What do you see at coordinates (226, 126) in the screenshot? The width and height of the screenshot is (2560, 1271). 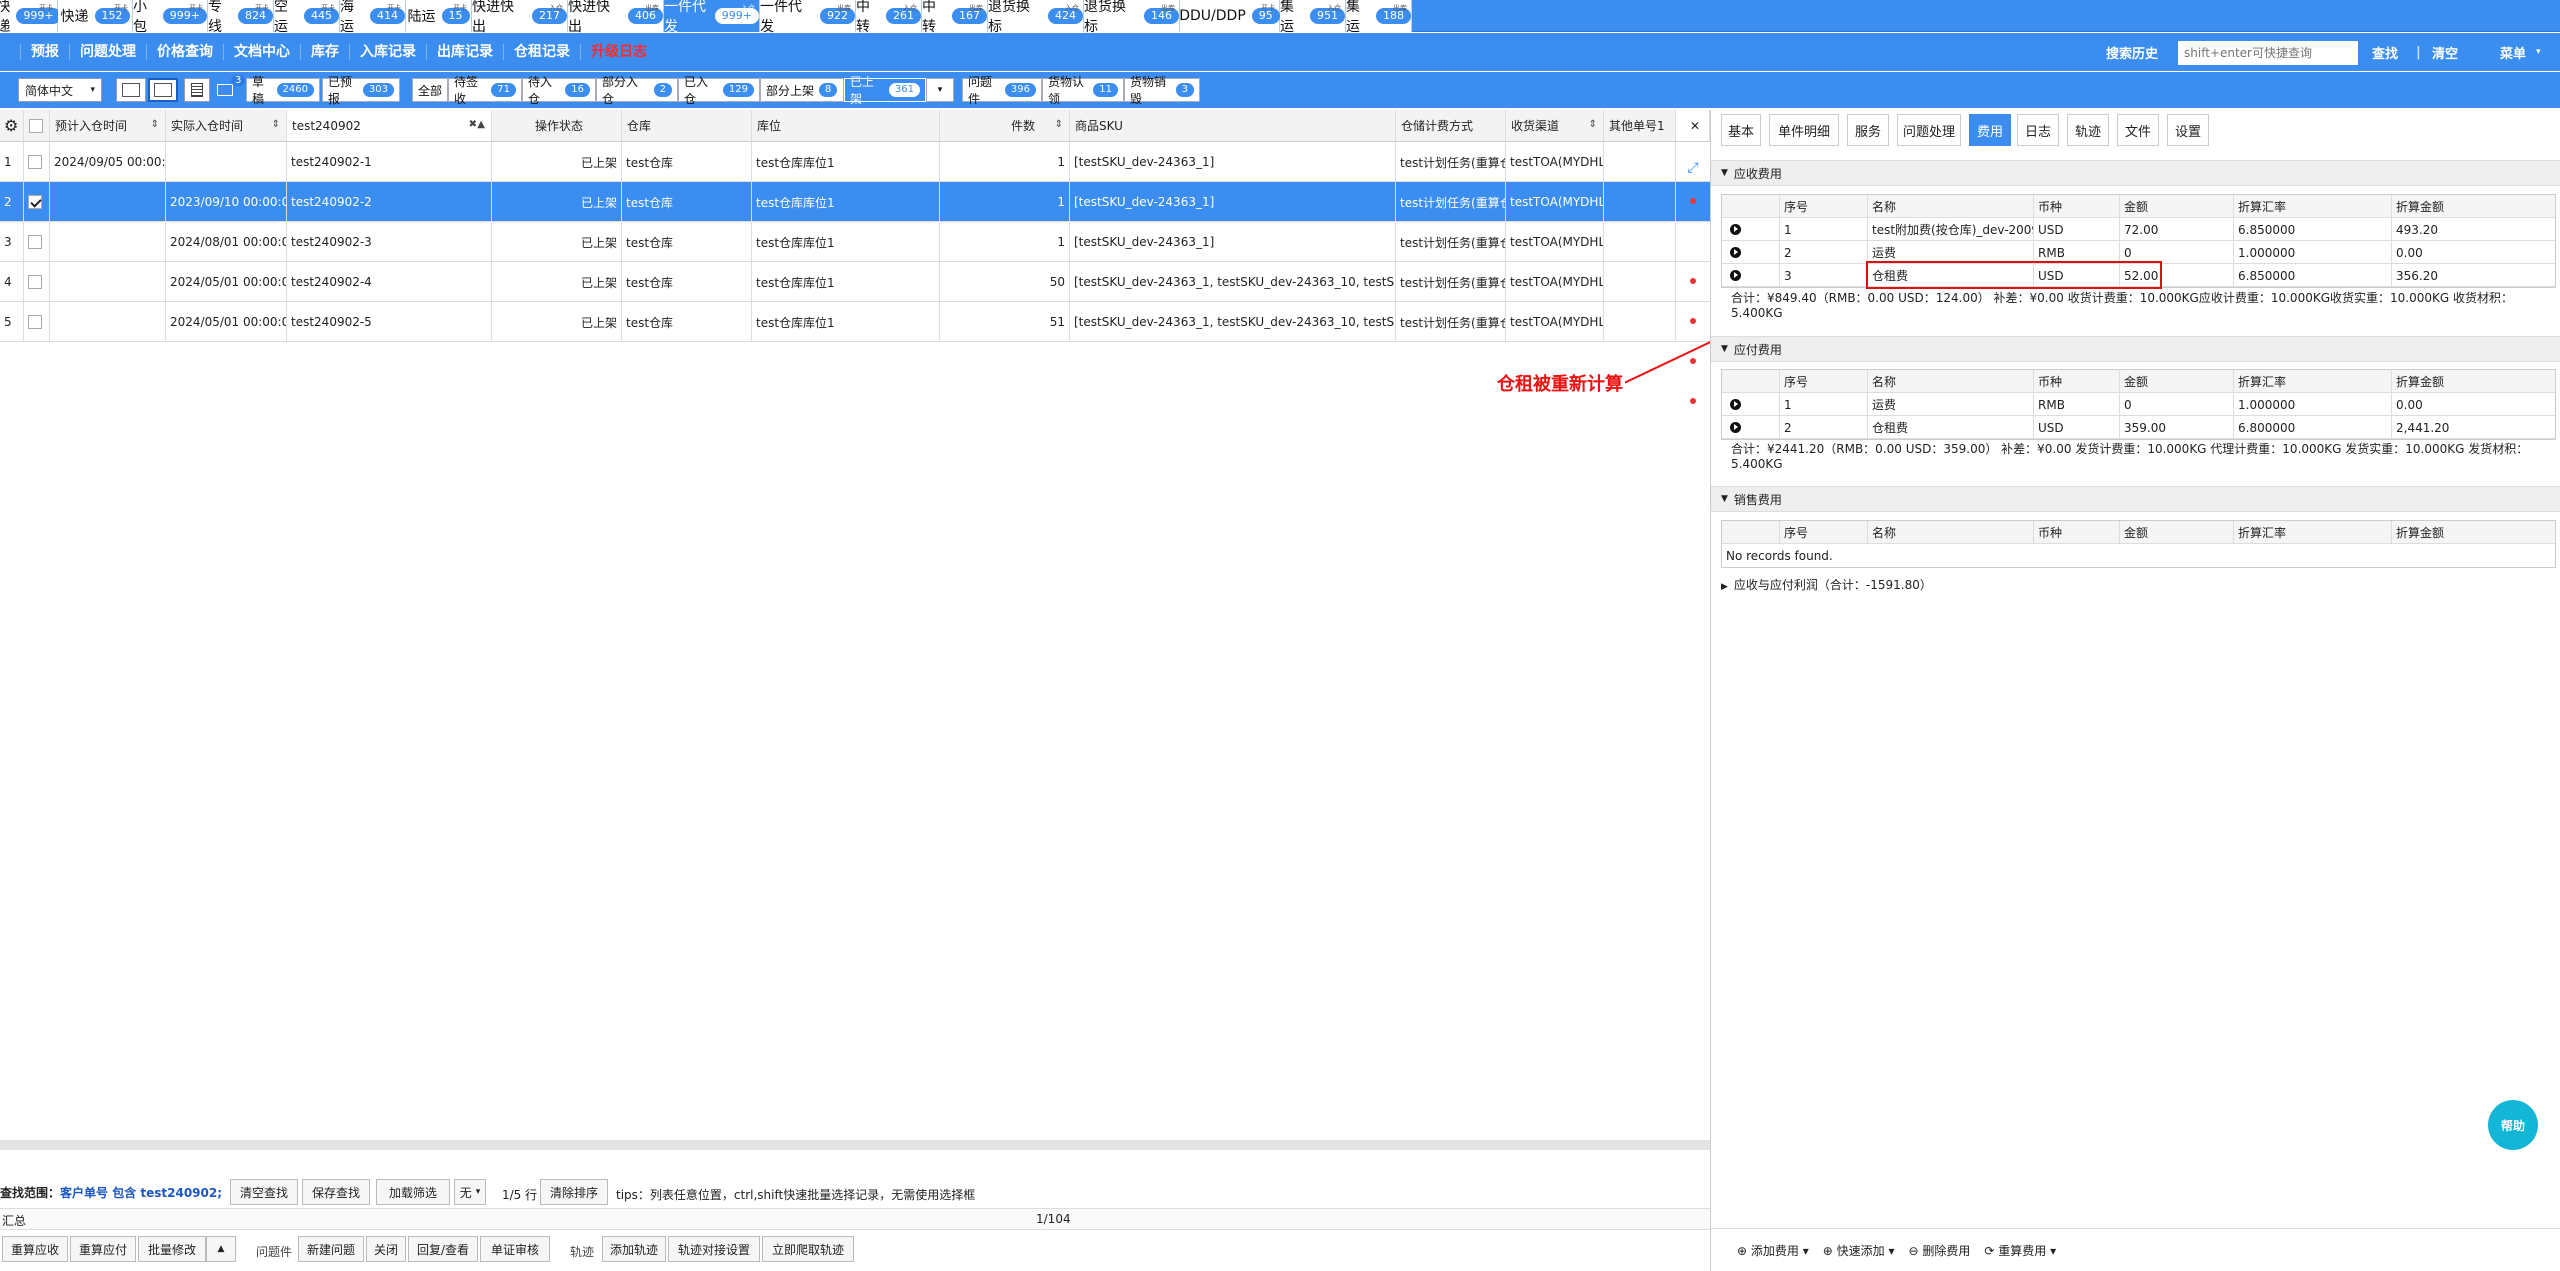 I see `col-actual-time: 实际入仓时间 ⇕` at bounding box center [226, 126].